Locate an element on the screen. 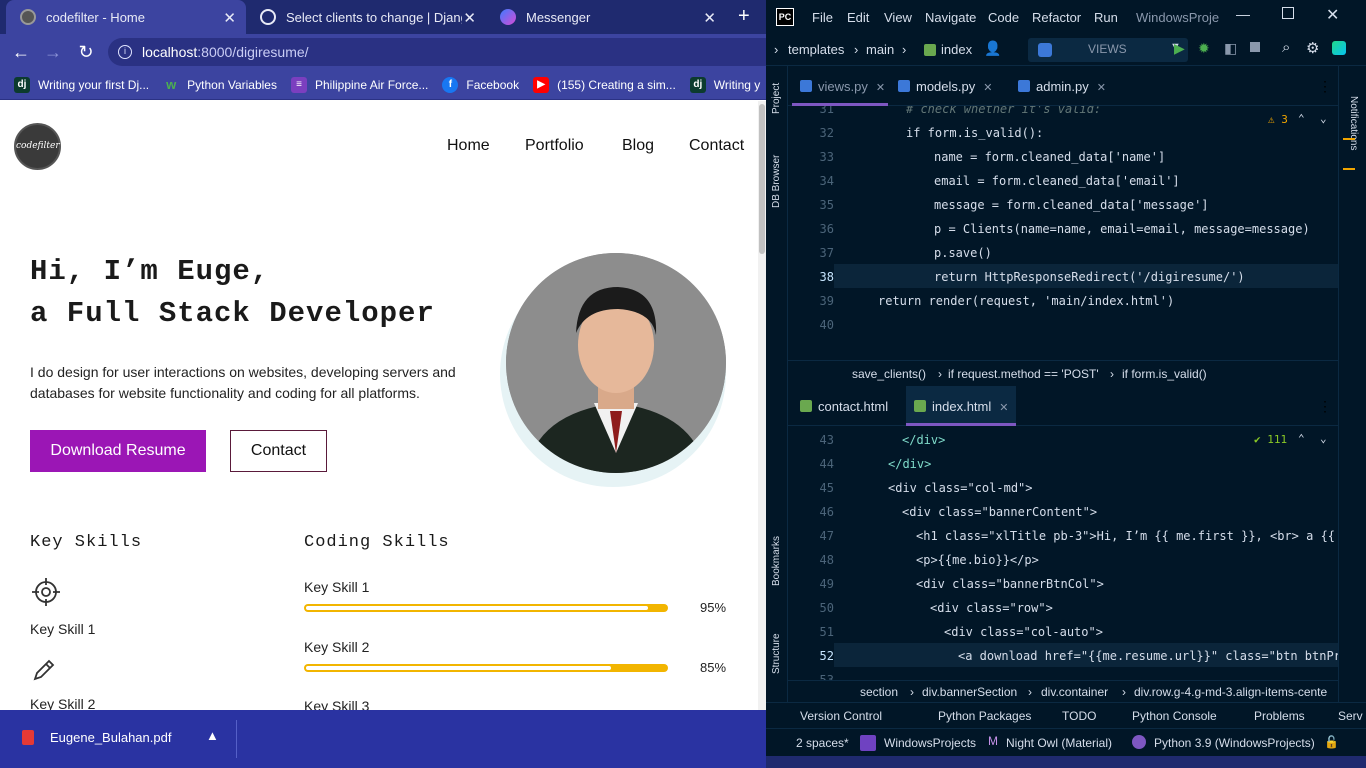  nav-portfolio: Portfolio is located at coordinates (554, 146).